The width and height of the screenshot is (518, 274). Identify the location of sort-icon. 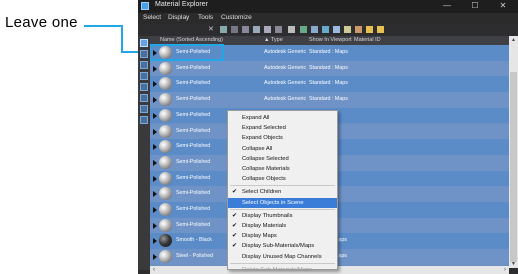
(234, 29).